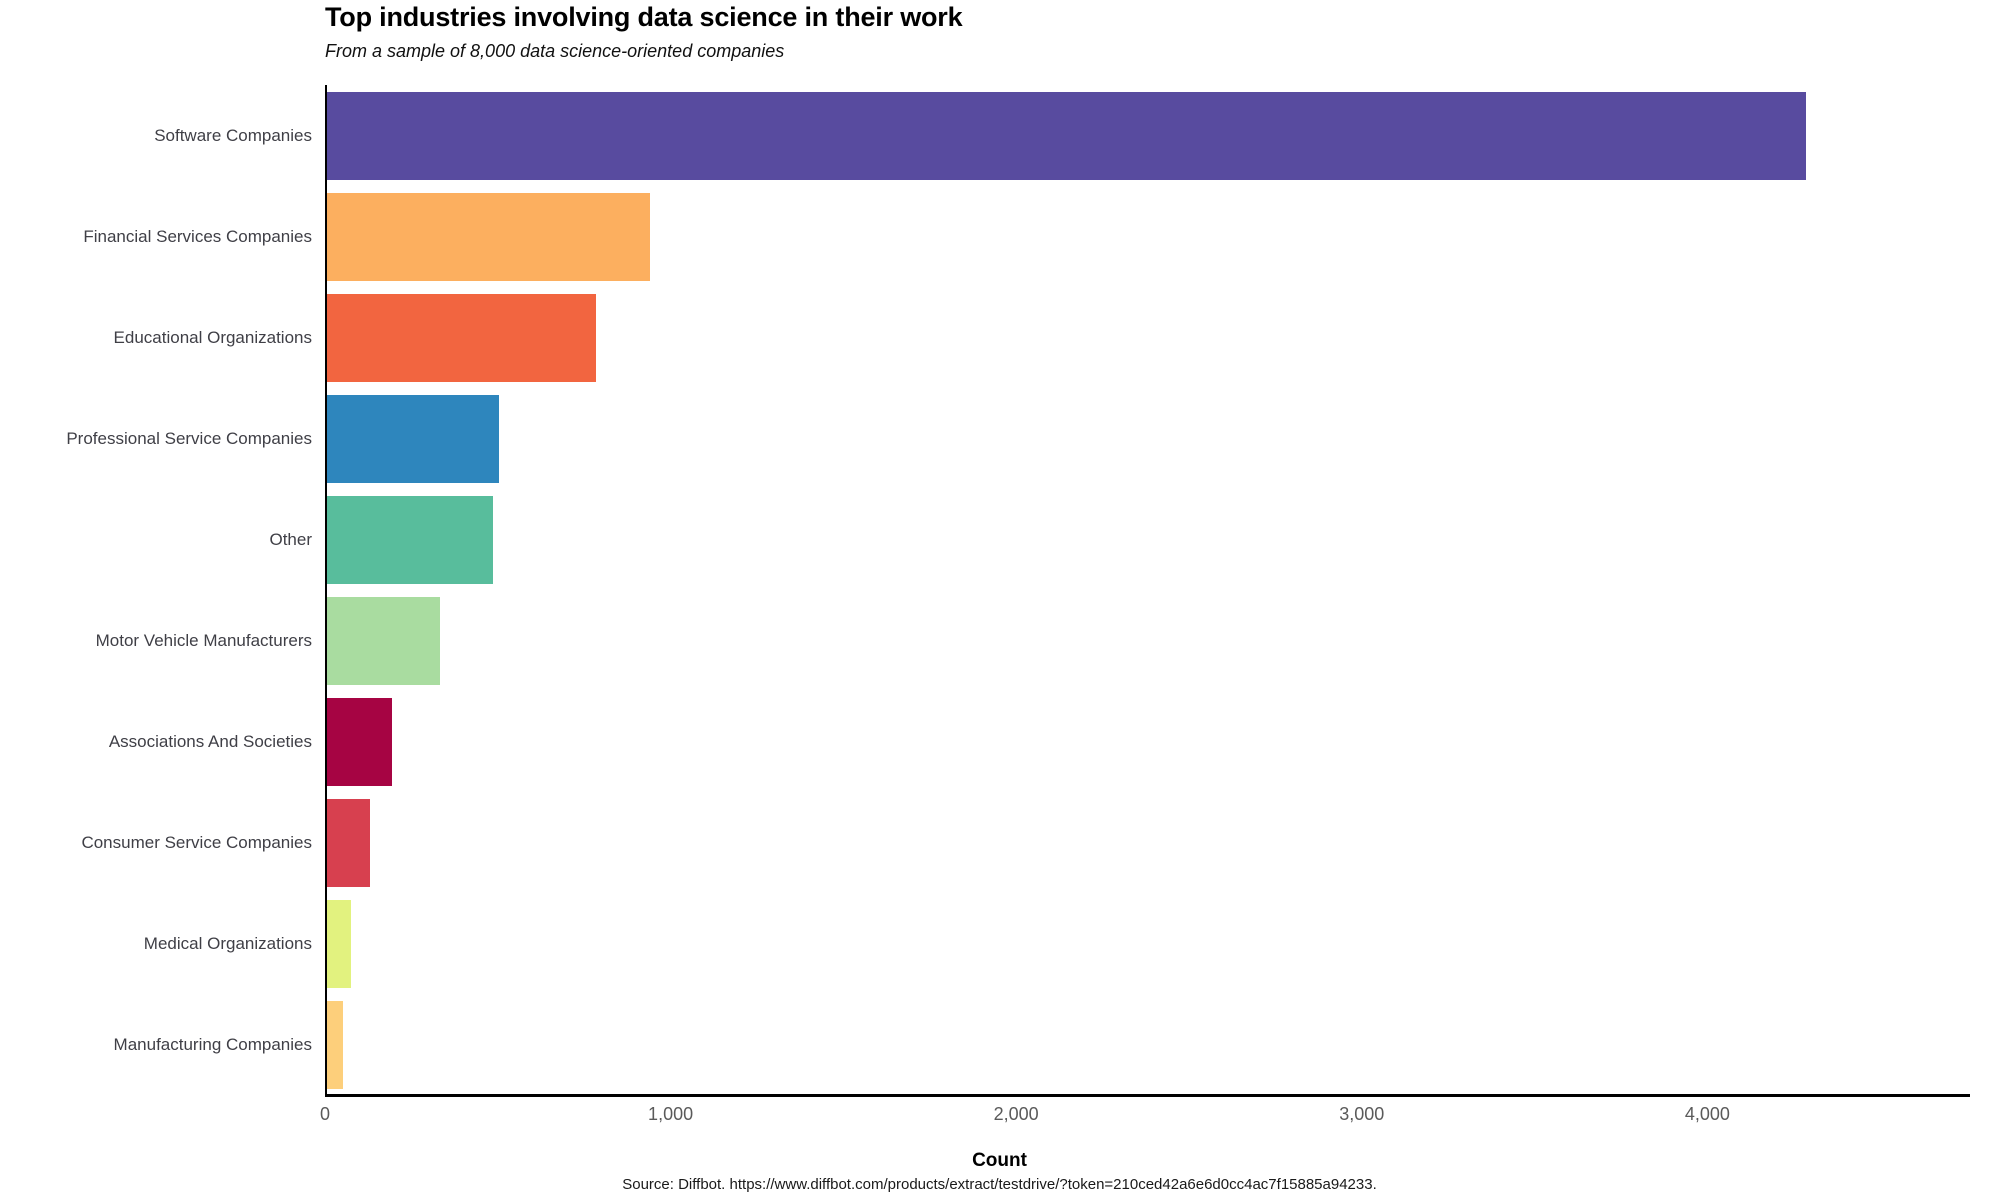  Describe the element at coordinates (1362, 1114) in the screenshot. I see `x-tick-label: 3,000` at that location.